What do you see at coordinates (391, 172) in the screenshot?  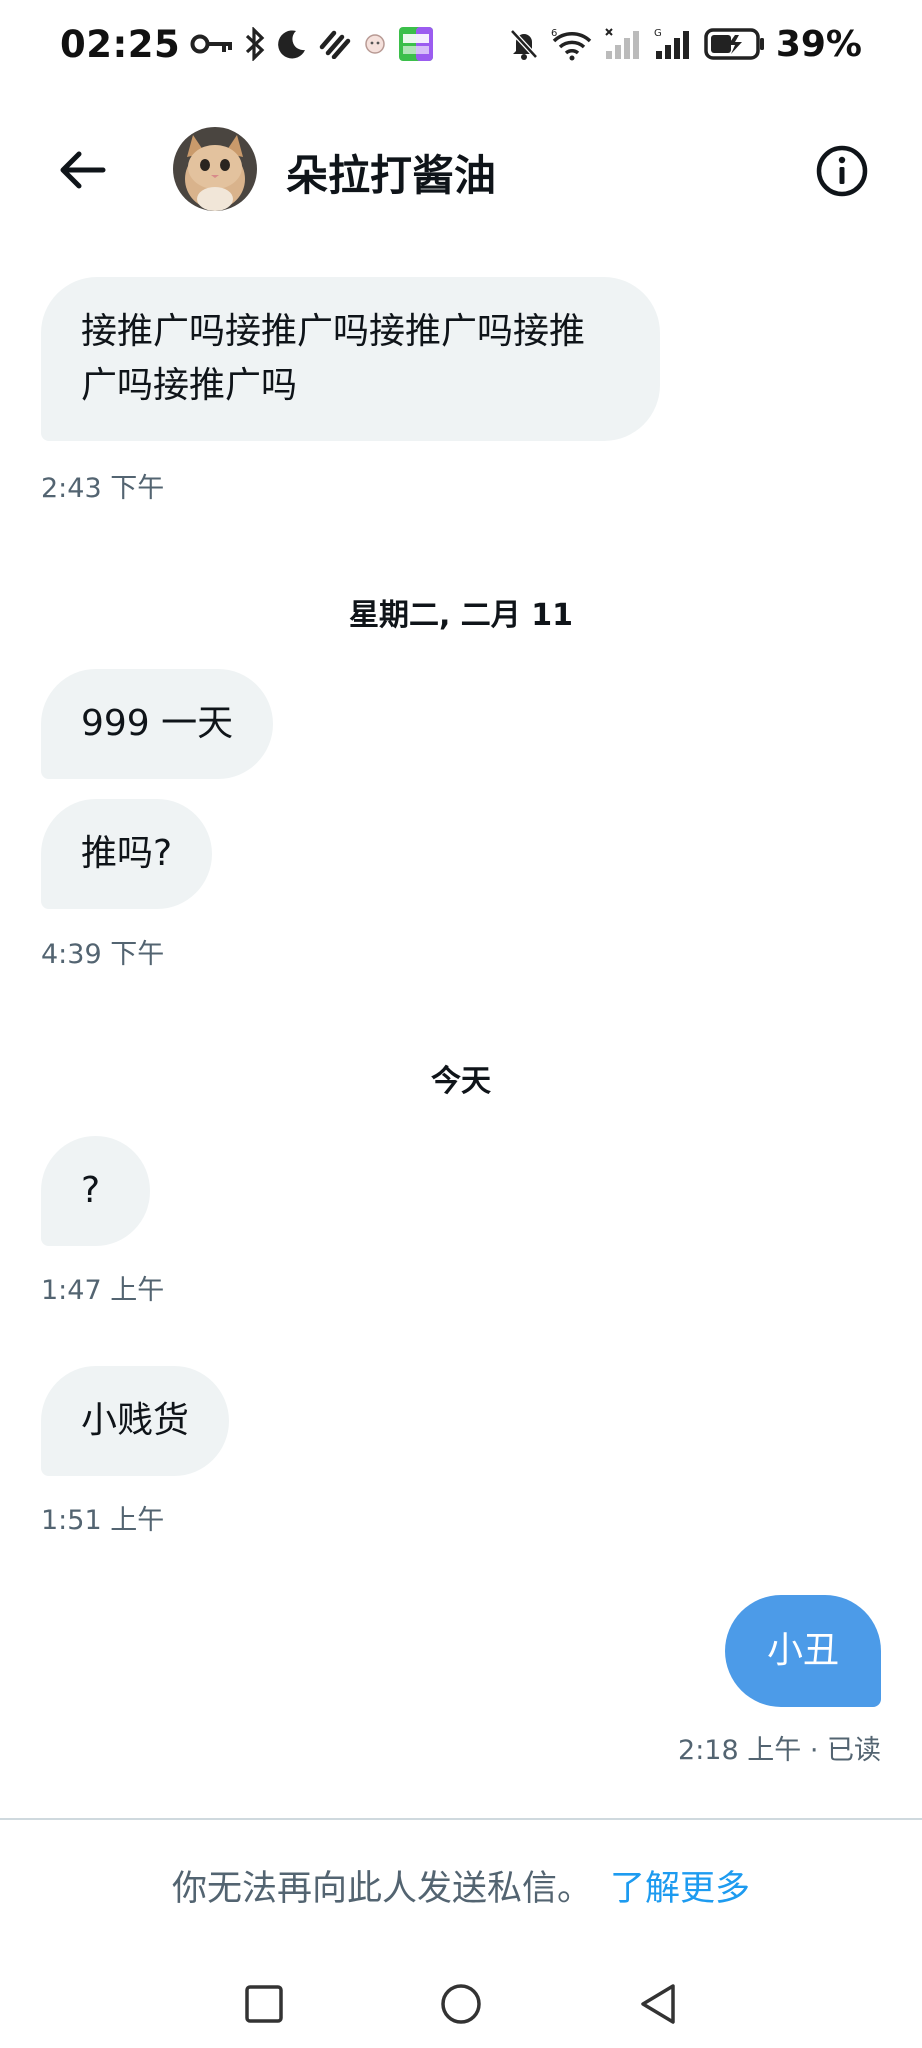 I see `contact-name: 朵拉打酱油` at bounding box center [391, 172].